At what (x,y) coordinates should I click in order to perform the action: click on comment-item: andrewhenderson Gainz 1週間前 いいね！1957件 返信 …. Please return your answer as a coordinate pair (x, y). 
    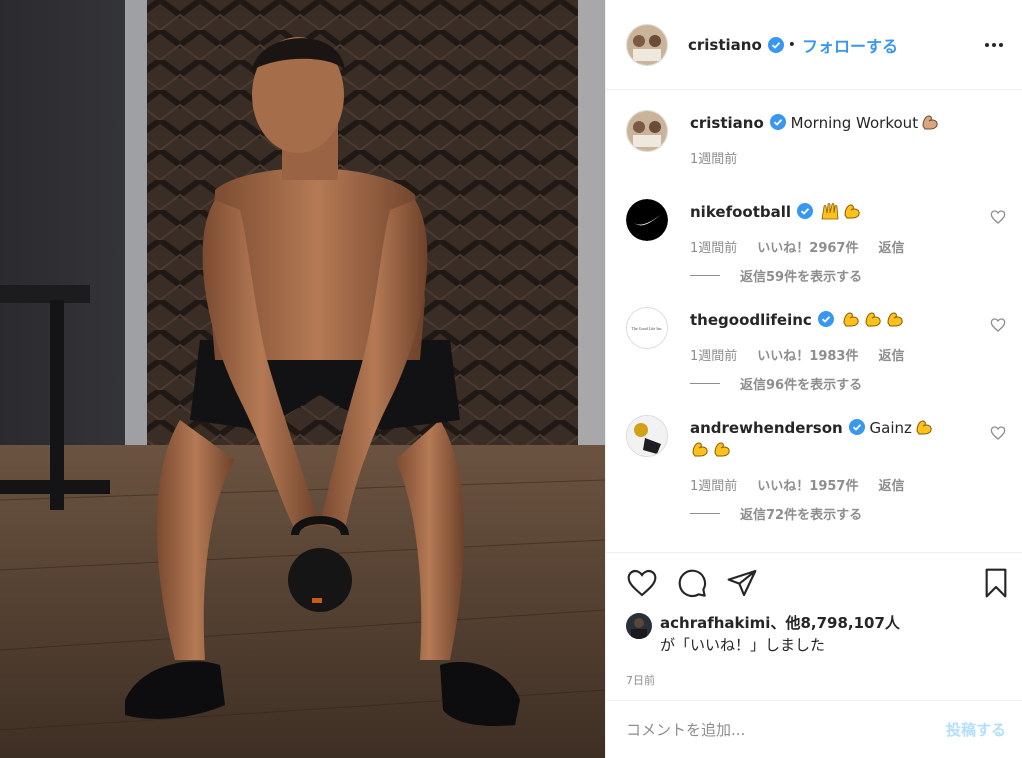
    Looking at the image, I should click on (816, 469).